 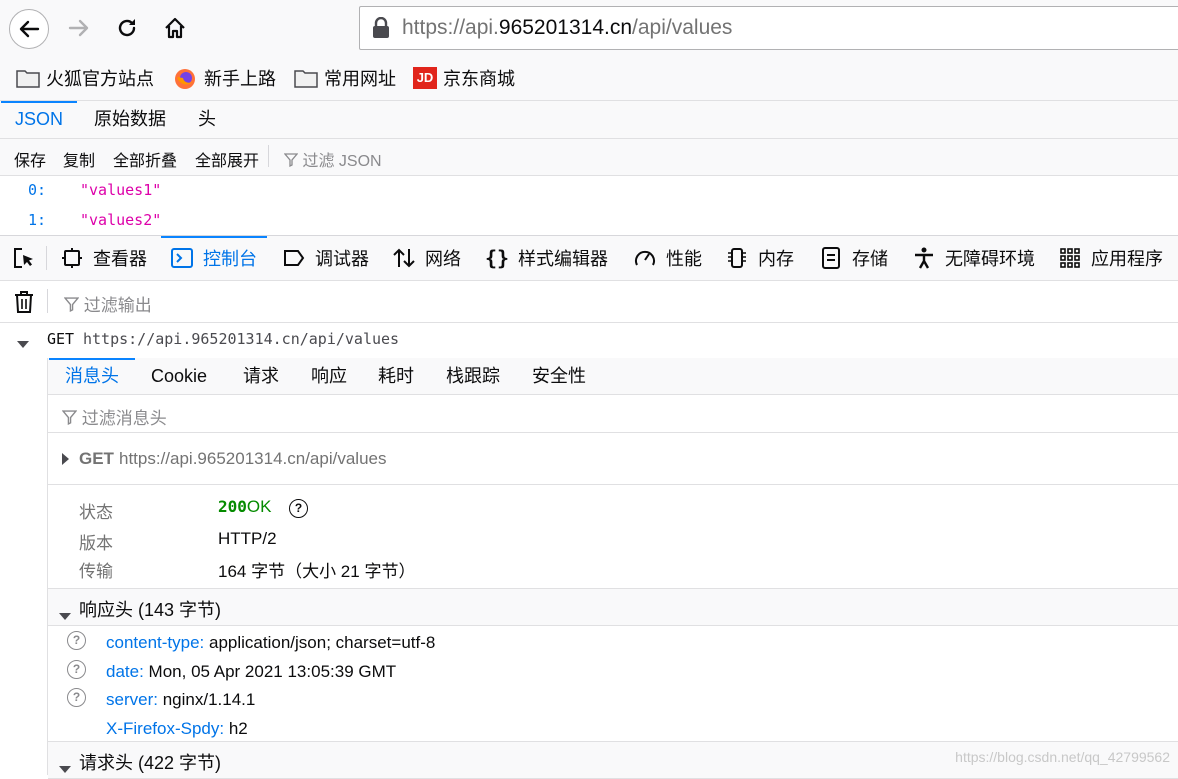 I want to click on url-text: https://api.965201314.cn/api/values, so click(x=567, y=27).